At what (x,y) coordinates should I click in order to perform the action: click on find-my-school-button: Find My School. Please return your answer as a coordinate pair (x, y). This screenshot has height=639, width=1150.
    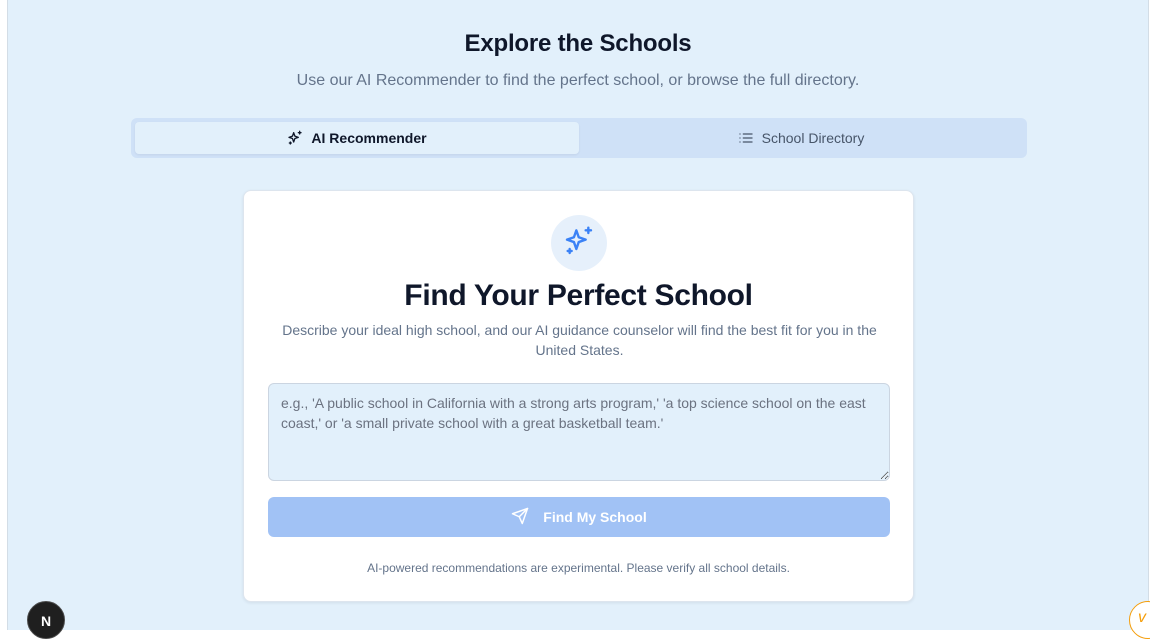
    Looking at the image, I should click on (579, 517).